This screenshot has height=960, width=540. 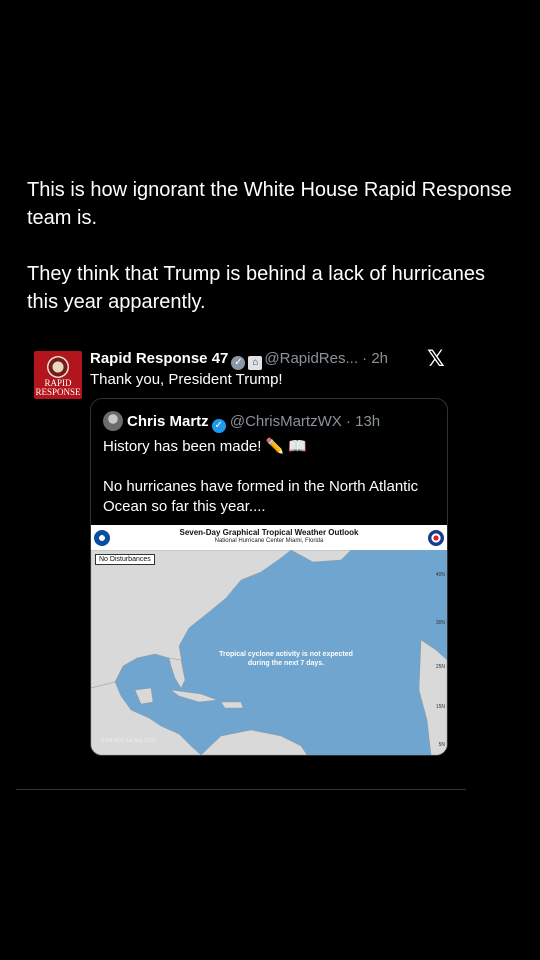 I want to click on quote-header: Chris Martz ✓ @ChrisMartzWX · 13h, so click(x=241, y=422).